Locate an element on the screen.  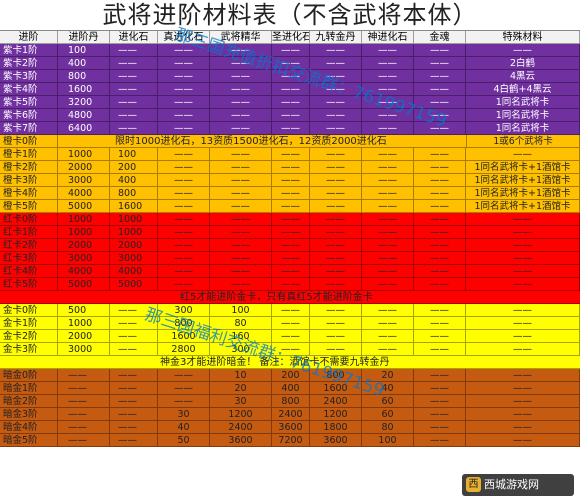
table-cell: 3600 is located at coordinates (291, 427).